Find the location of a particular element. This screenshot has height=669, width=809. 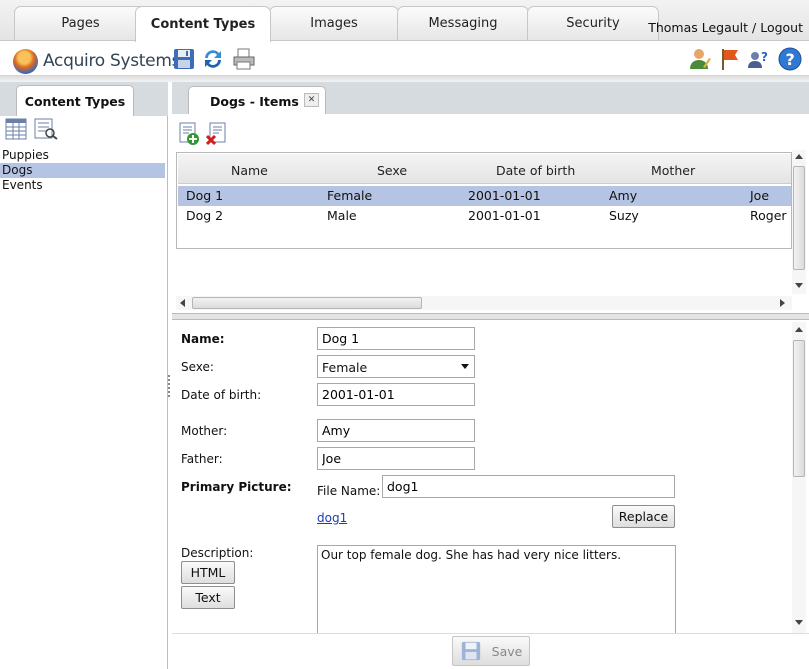

father-label: Father: is located at coordinates (202, 459).